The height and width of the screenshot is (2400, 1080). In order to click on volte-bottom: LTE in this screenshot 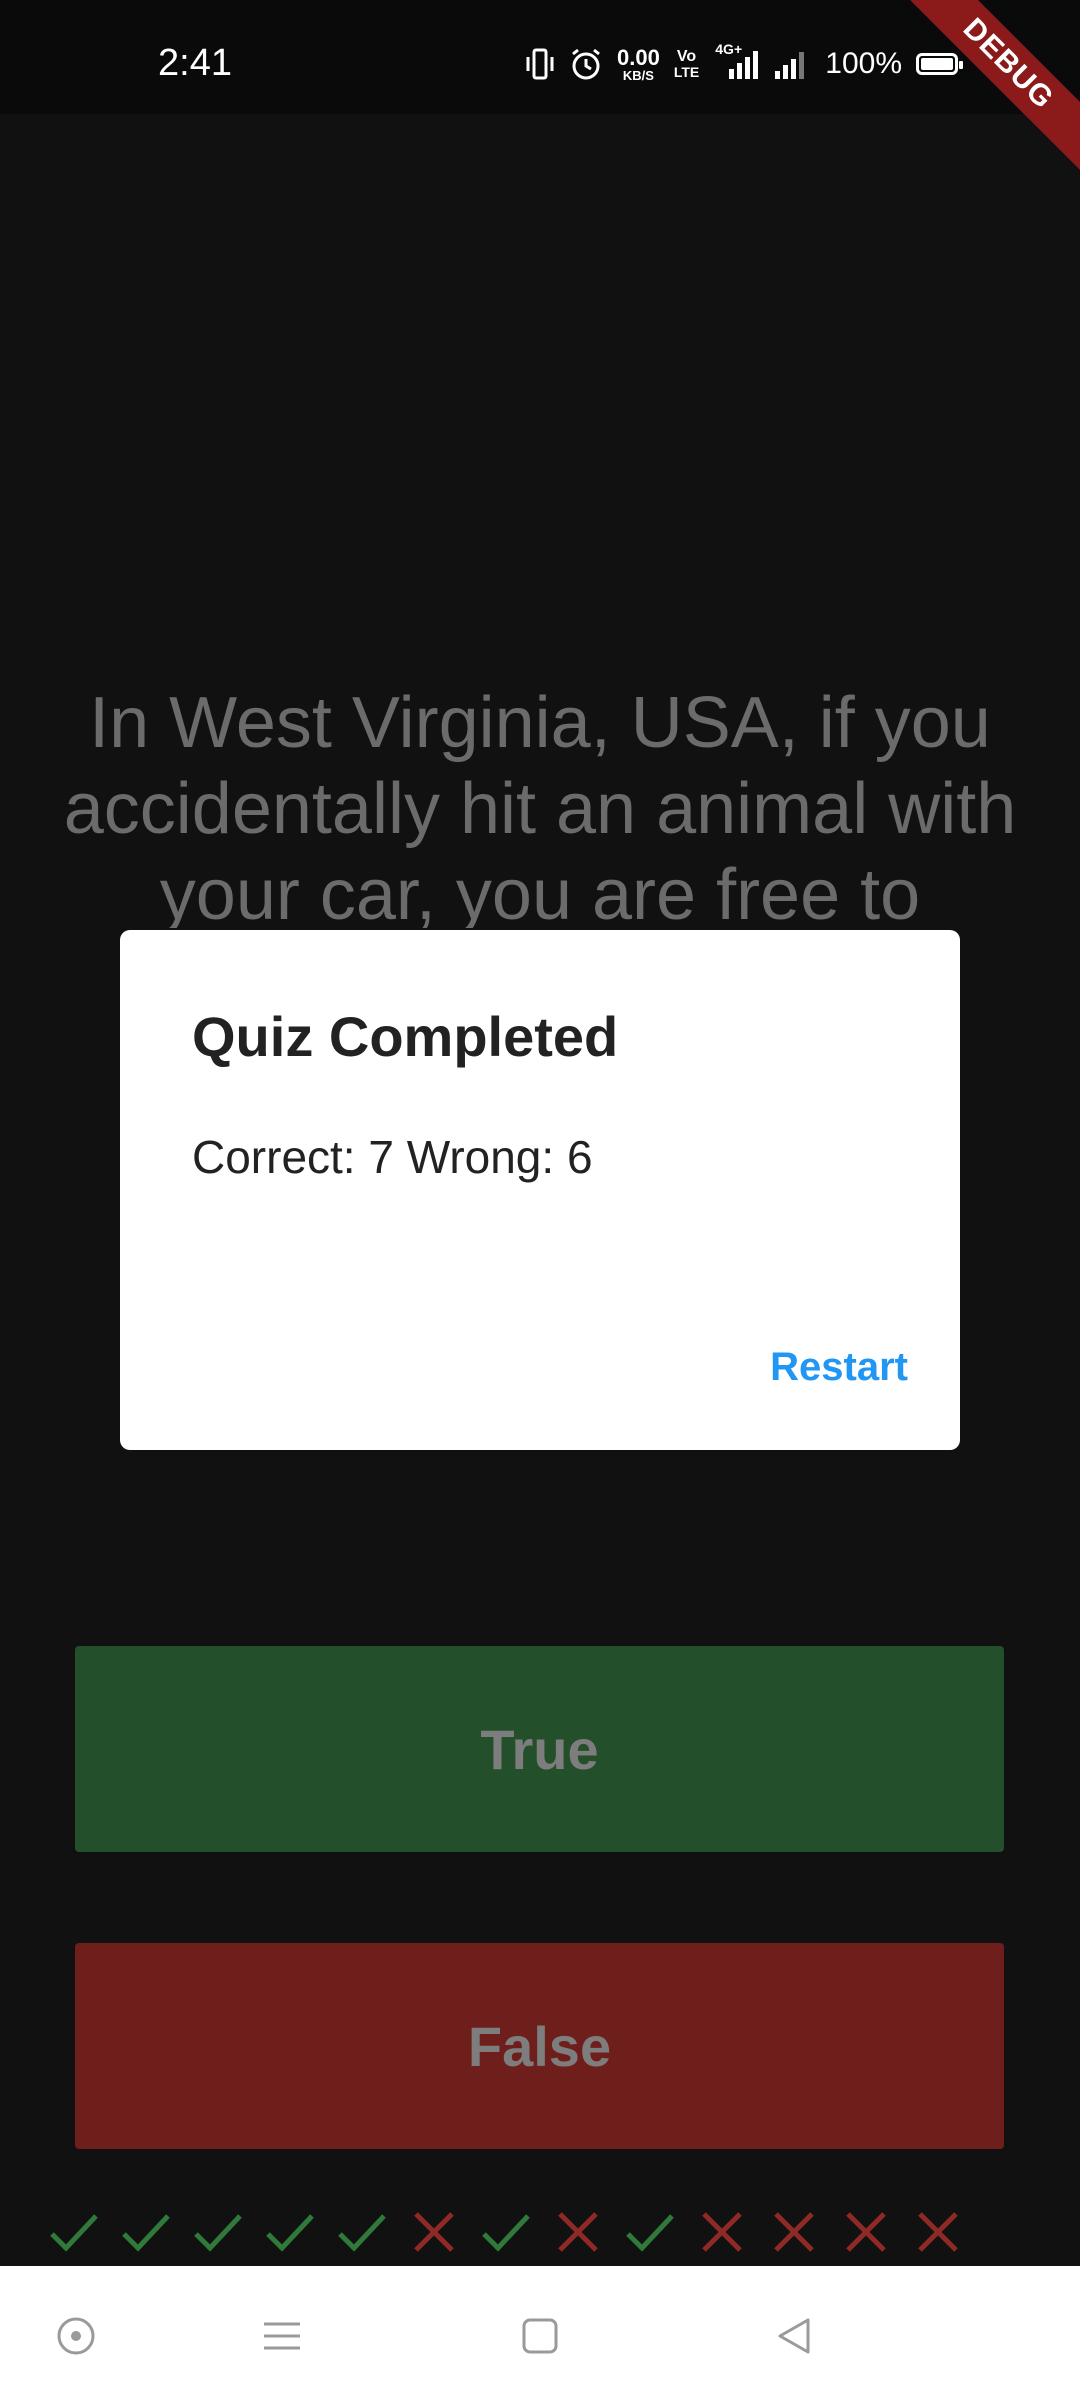, I will do `click(686, 72)`.